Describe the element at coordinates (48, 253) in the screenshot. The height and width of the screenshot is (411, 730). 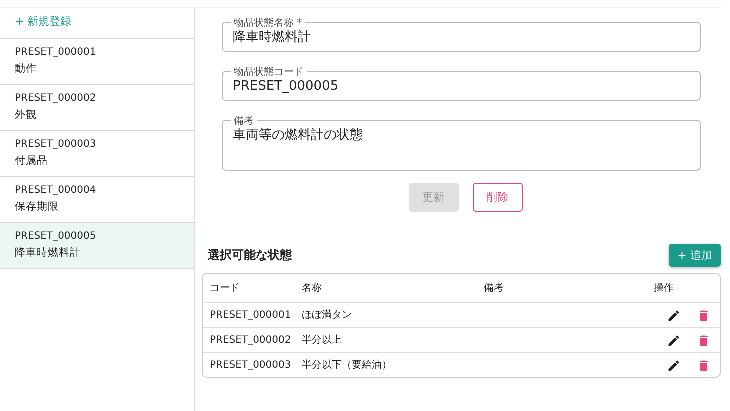
I see `item-name: 降車時燃料計` at that location.